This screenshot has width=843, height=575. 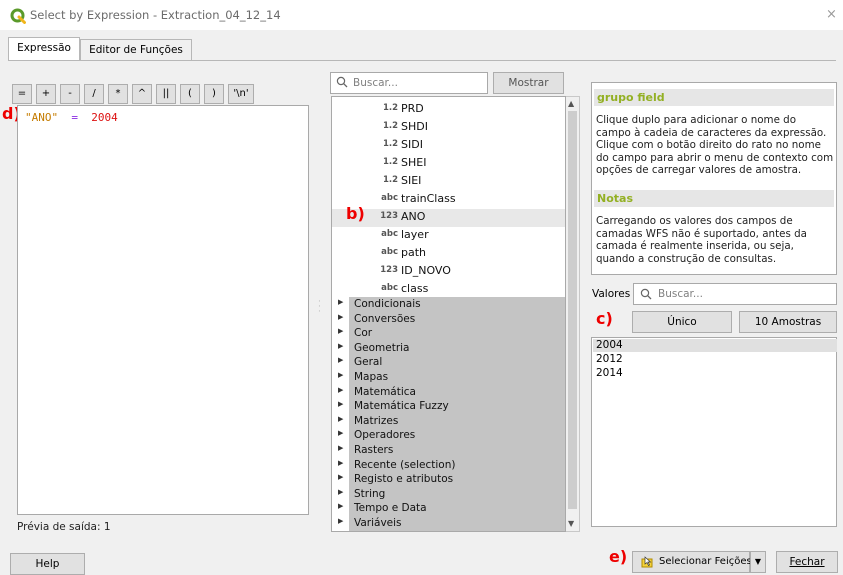 What do you see at coordinates (448, 182) in the screenshot?
I see `field-item: 1.2 SIEI` at bounding box center [448, 182].